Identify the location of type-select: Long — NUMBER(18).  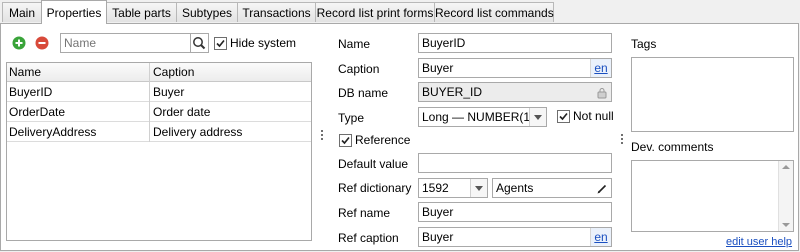
(482, 117).